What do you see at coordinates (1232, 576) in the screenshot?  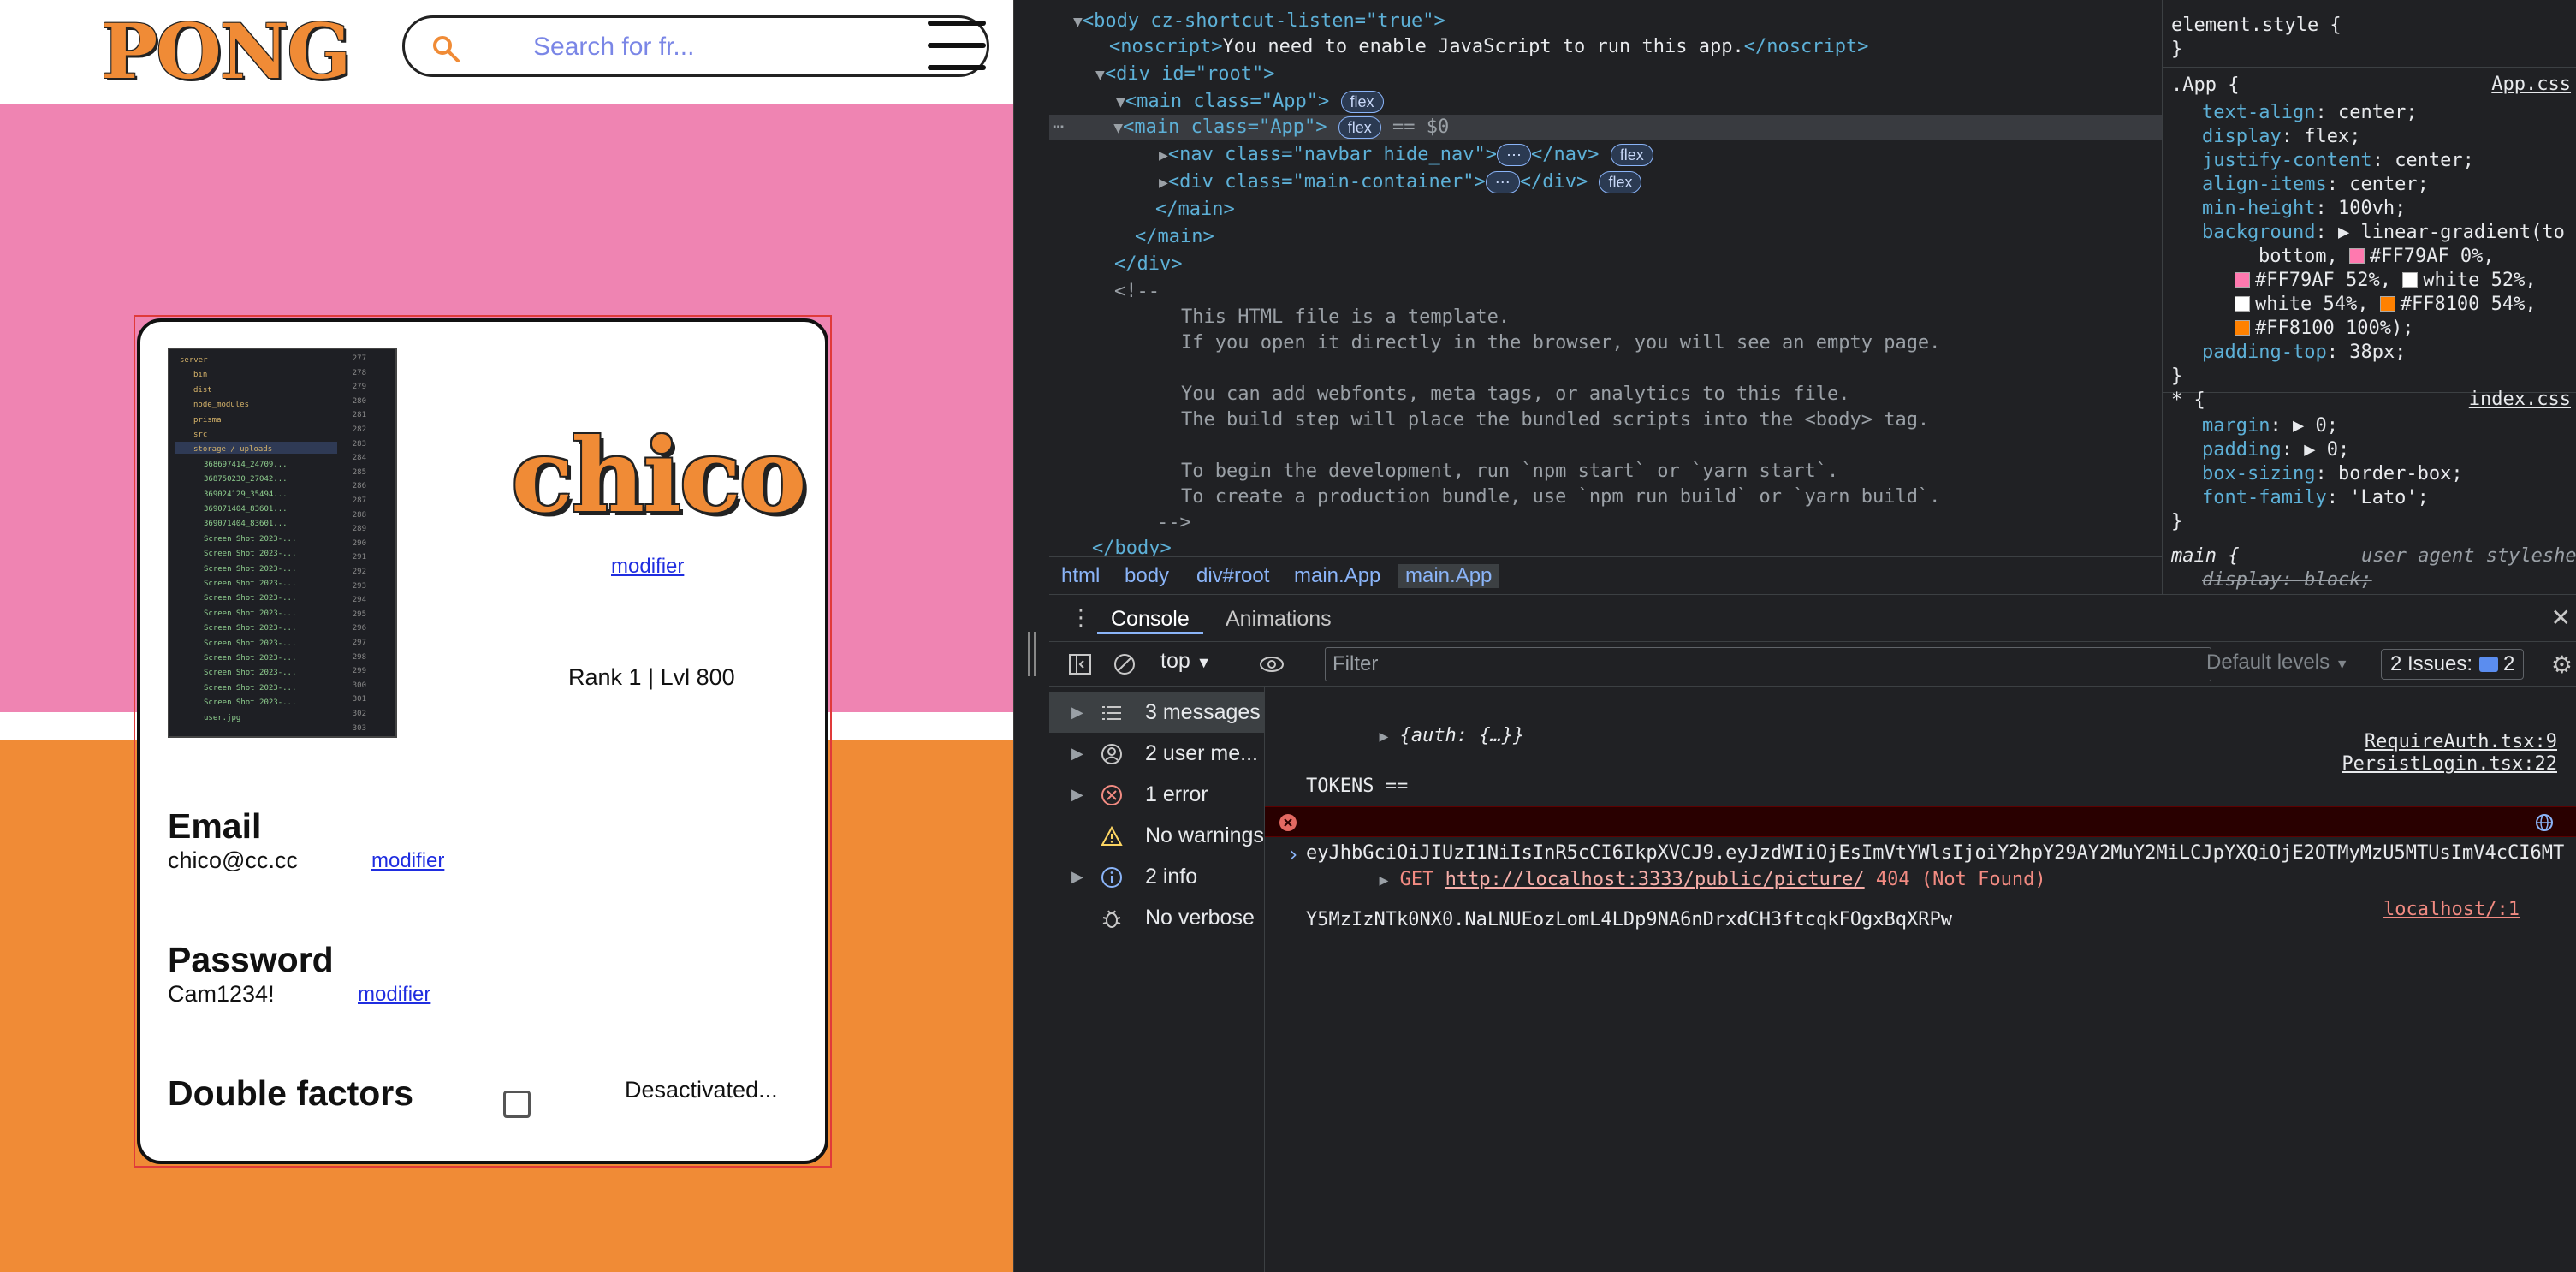 I see `breadcrumb-div-root: div#root` at bounding box center [1232, 576].